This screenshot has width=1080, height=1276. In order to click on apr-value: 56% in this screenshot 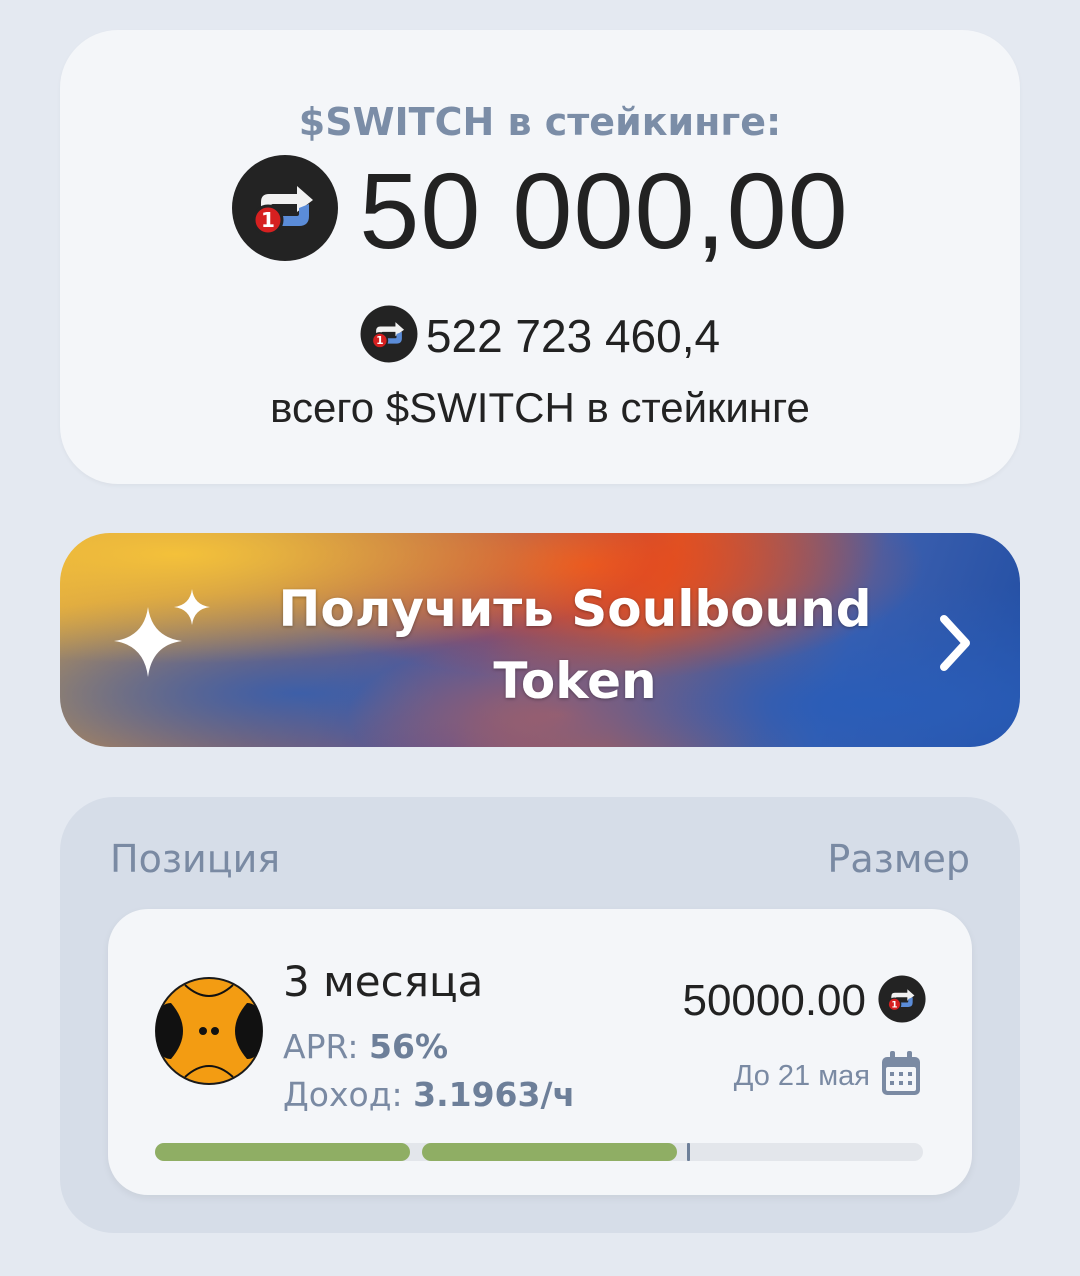, I will do `click(409, 1046)`.